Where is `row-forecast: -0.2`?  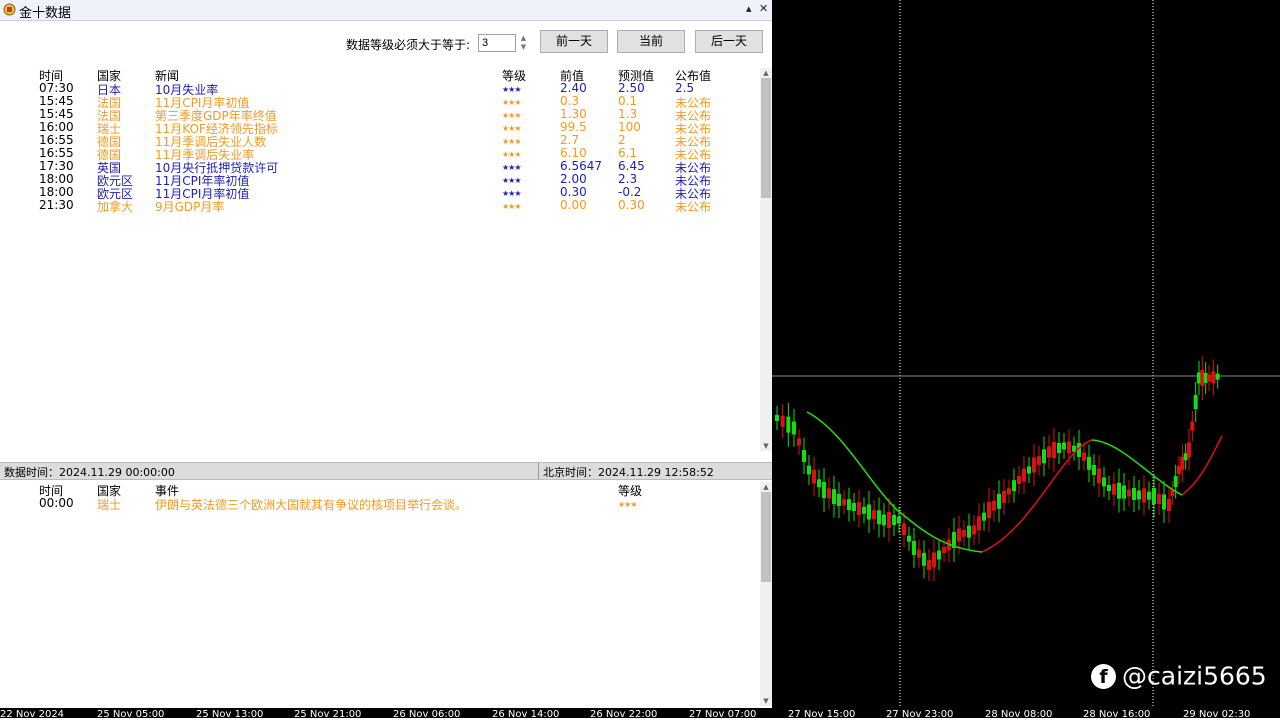
row-forecast: -0.2 is located at coordinates (630, 192).